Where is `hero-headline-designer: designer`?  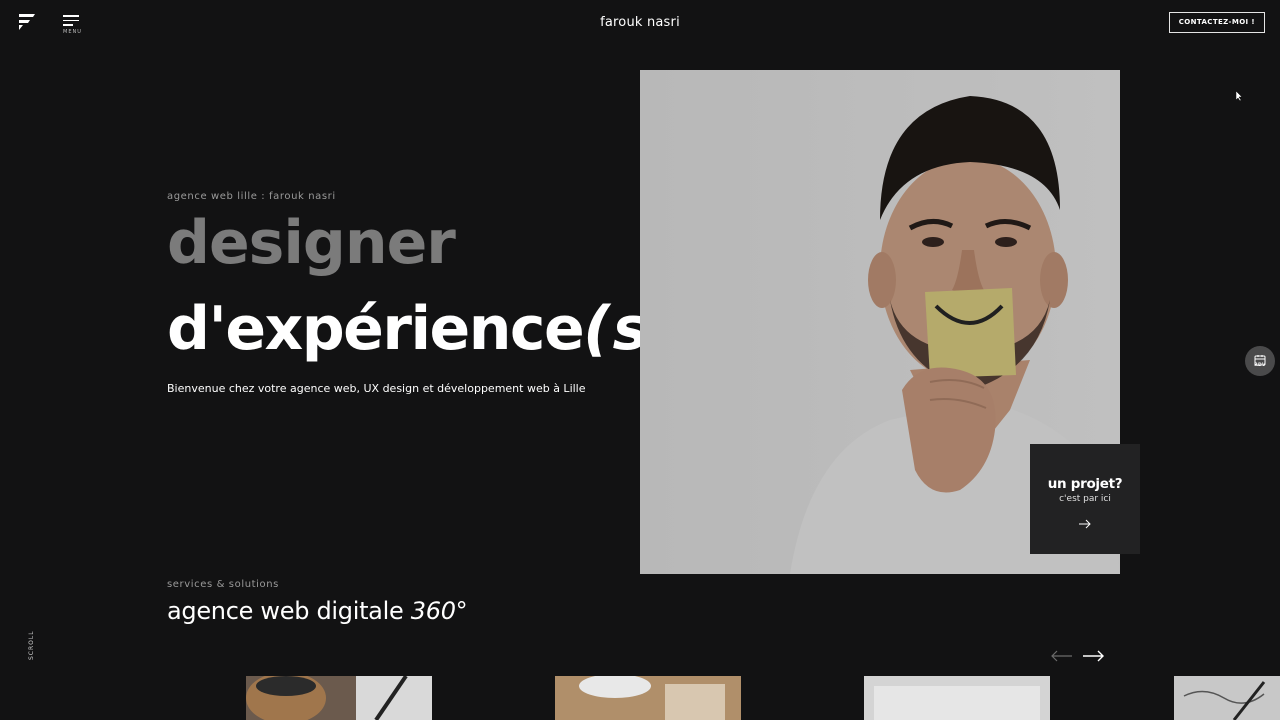
hero-headline-designer: designer is located at coordinates (311, 243).